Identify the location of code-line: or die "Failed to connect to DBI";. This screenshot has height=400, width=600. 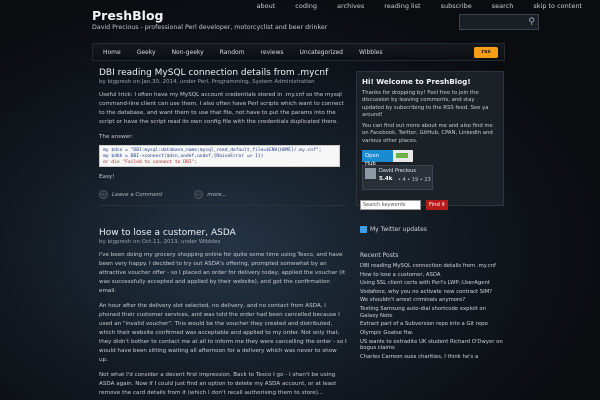
(150, 162).